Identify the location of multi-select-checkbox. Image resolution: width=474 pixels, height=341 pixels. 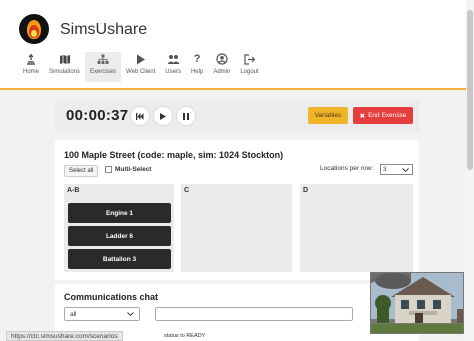
(108, 169).